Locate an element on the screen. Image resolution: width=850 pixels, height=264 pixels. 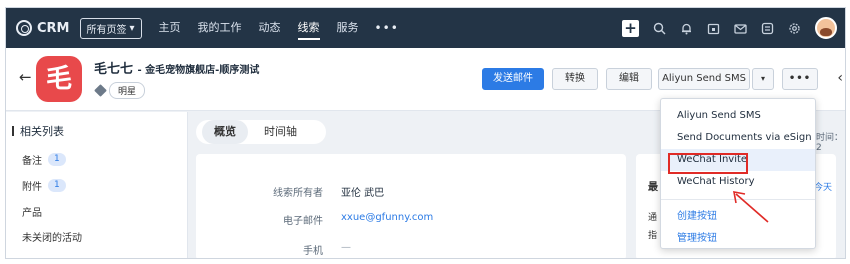
add-icon: + is located at coordinates (630, 28).